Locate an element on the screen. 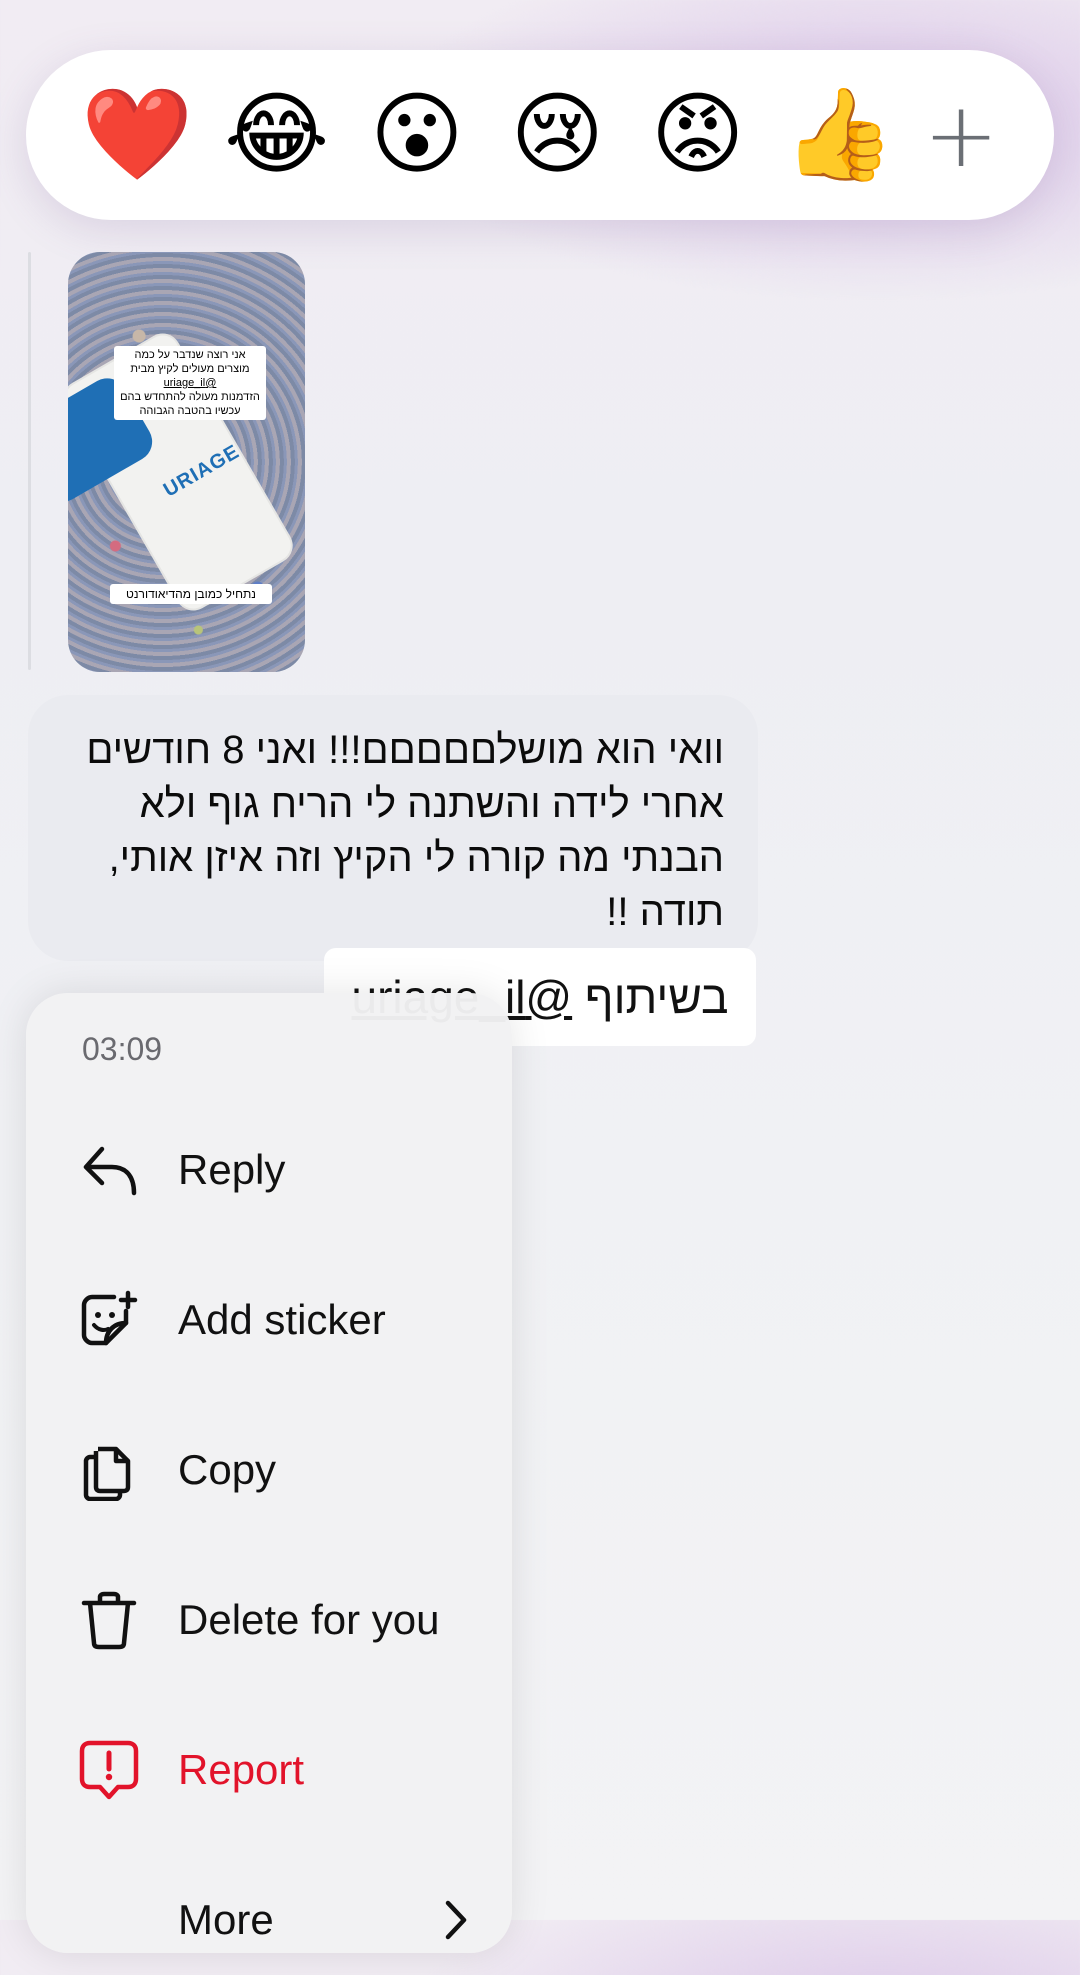 This screenshot has height=1975, width=1080. menu-item-report: Report is located at coordinates (269, 1770).